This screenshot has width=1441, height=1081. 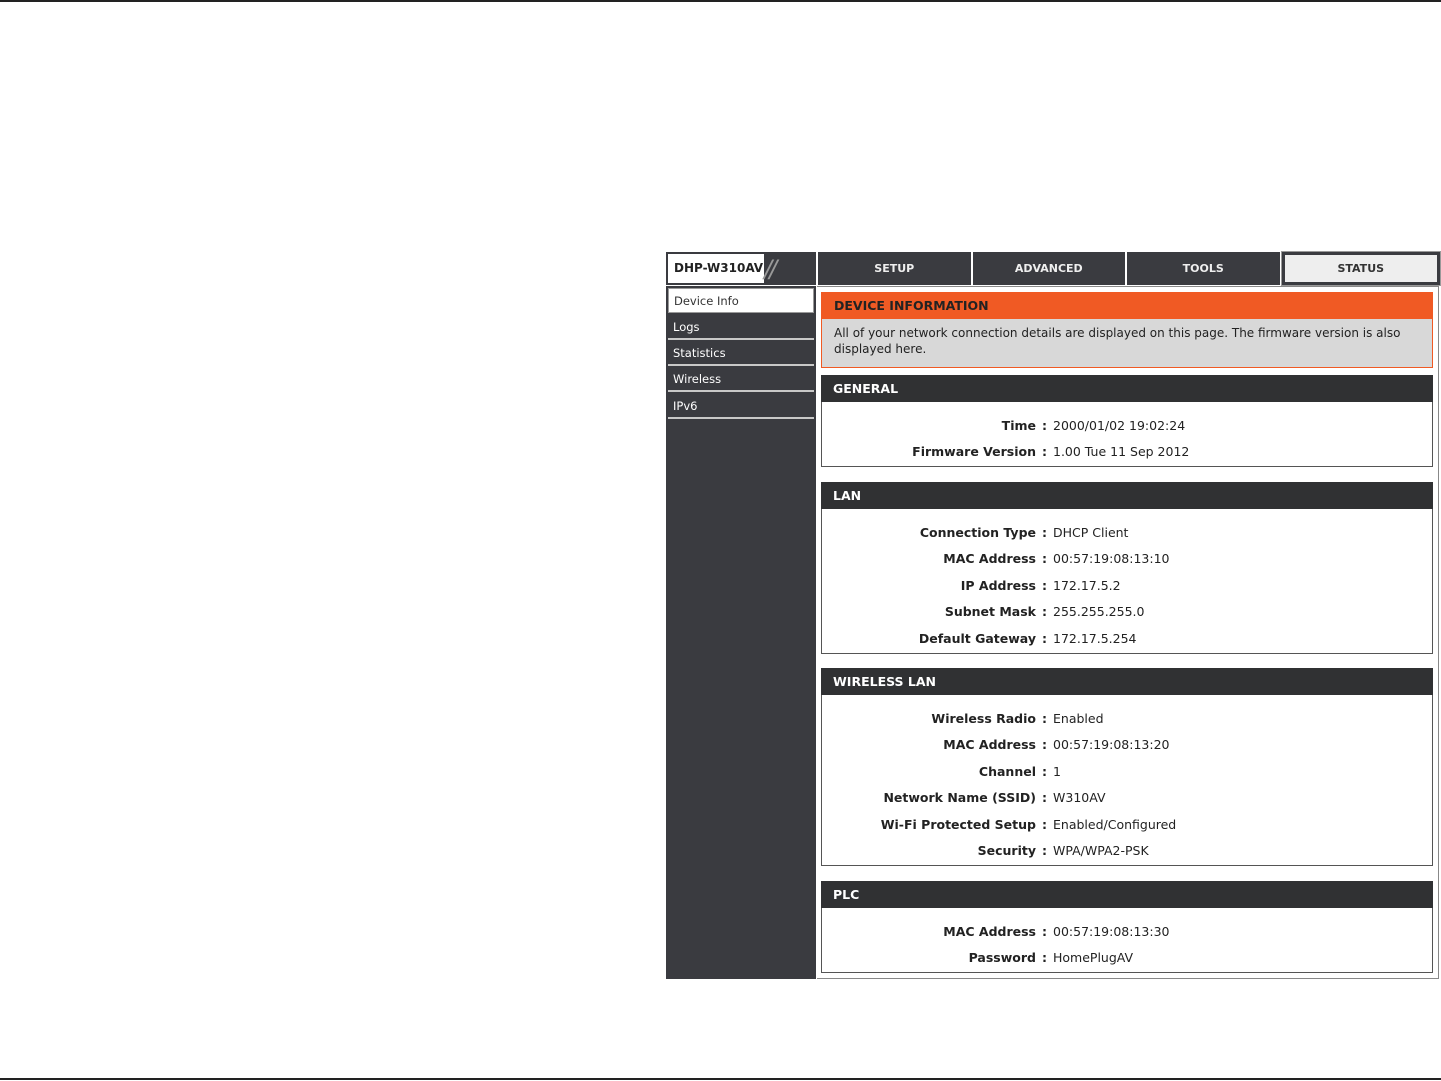 I want to click on field-value: 255.255.255.0, so click(x=1099, y=612).